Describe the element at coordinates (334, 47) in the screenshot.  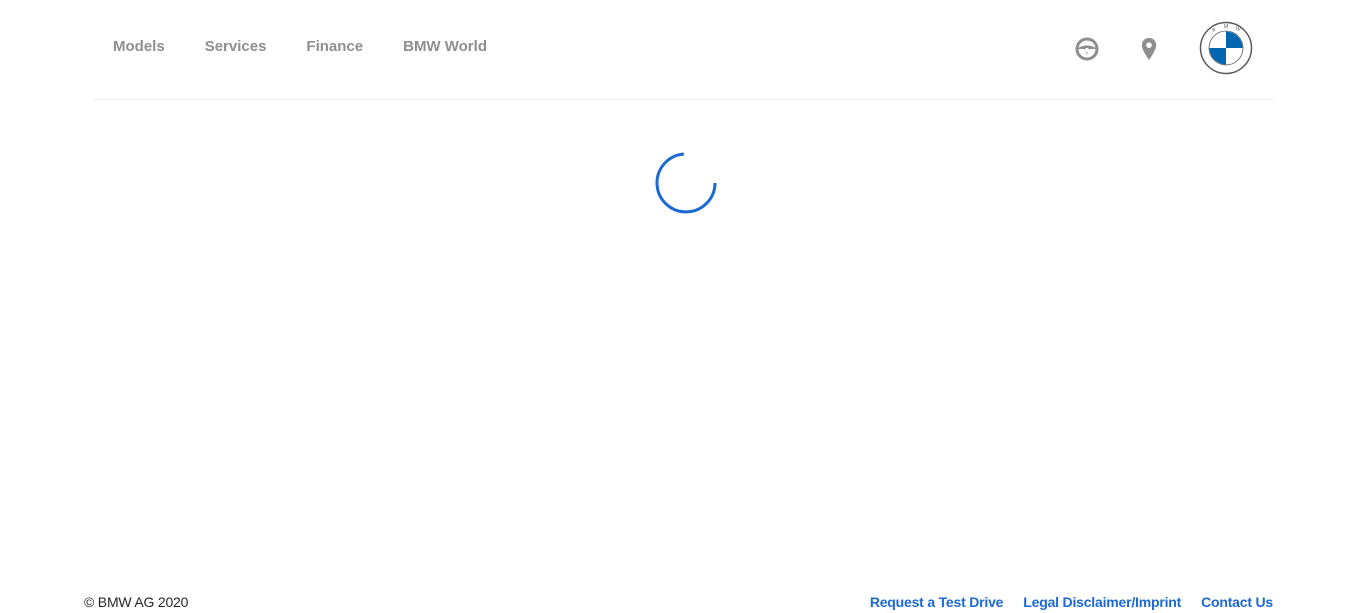
I see `nav-item-finance: Finance` at that location.